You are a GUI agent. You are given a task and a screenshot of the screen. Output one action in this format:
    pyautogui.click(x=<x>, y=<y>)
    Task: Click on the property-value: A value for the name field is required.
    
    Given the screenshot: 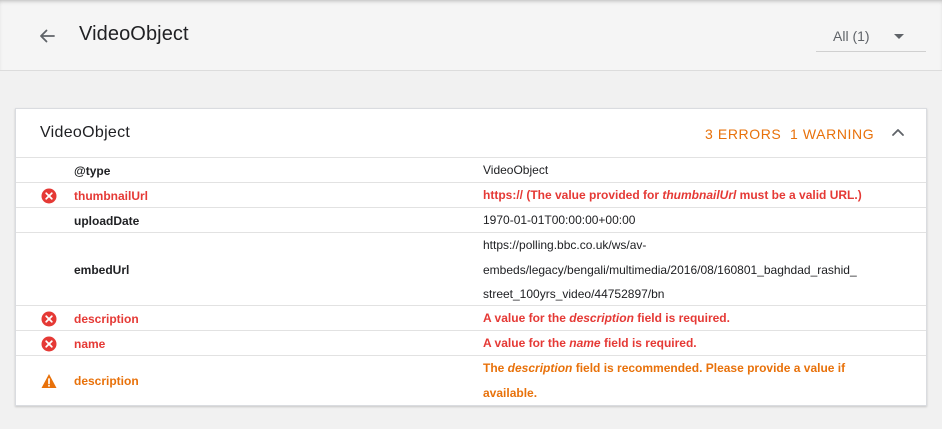 What is the action you would take?
    pyautogui.click(x=693, y=343)
    